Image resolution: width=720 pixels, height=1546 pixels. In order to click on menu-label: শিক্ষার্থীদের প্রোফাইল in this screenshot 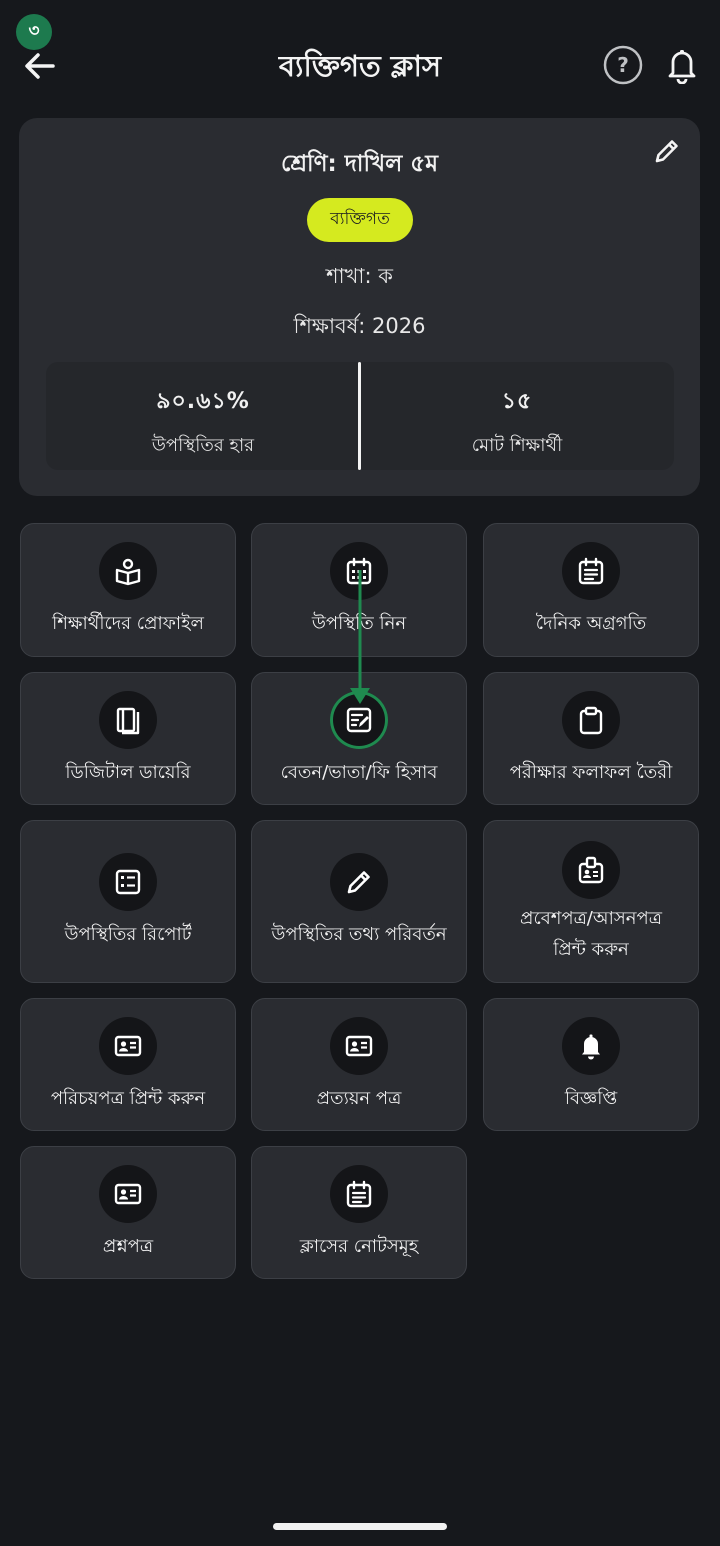, I will do `click(128, 623)`.